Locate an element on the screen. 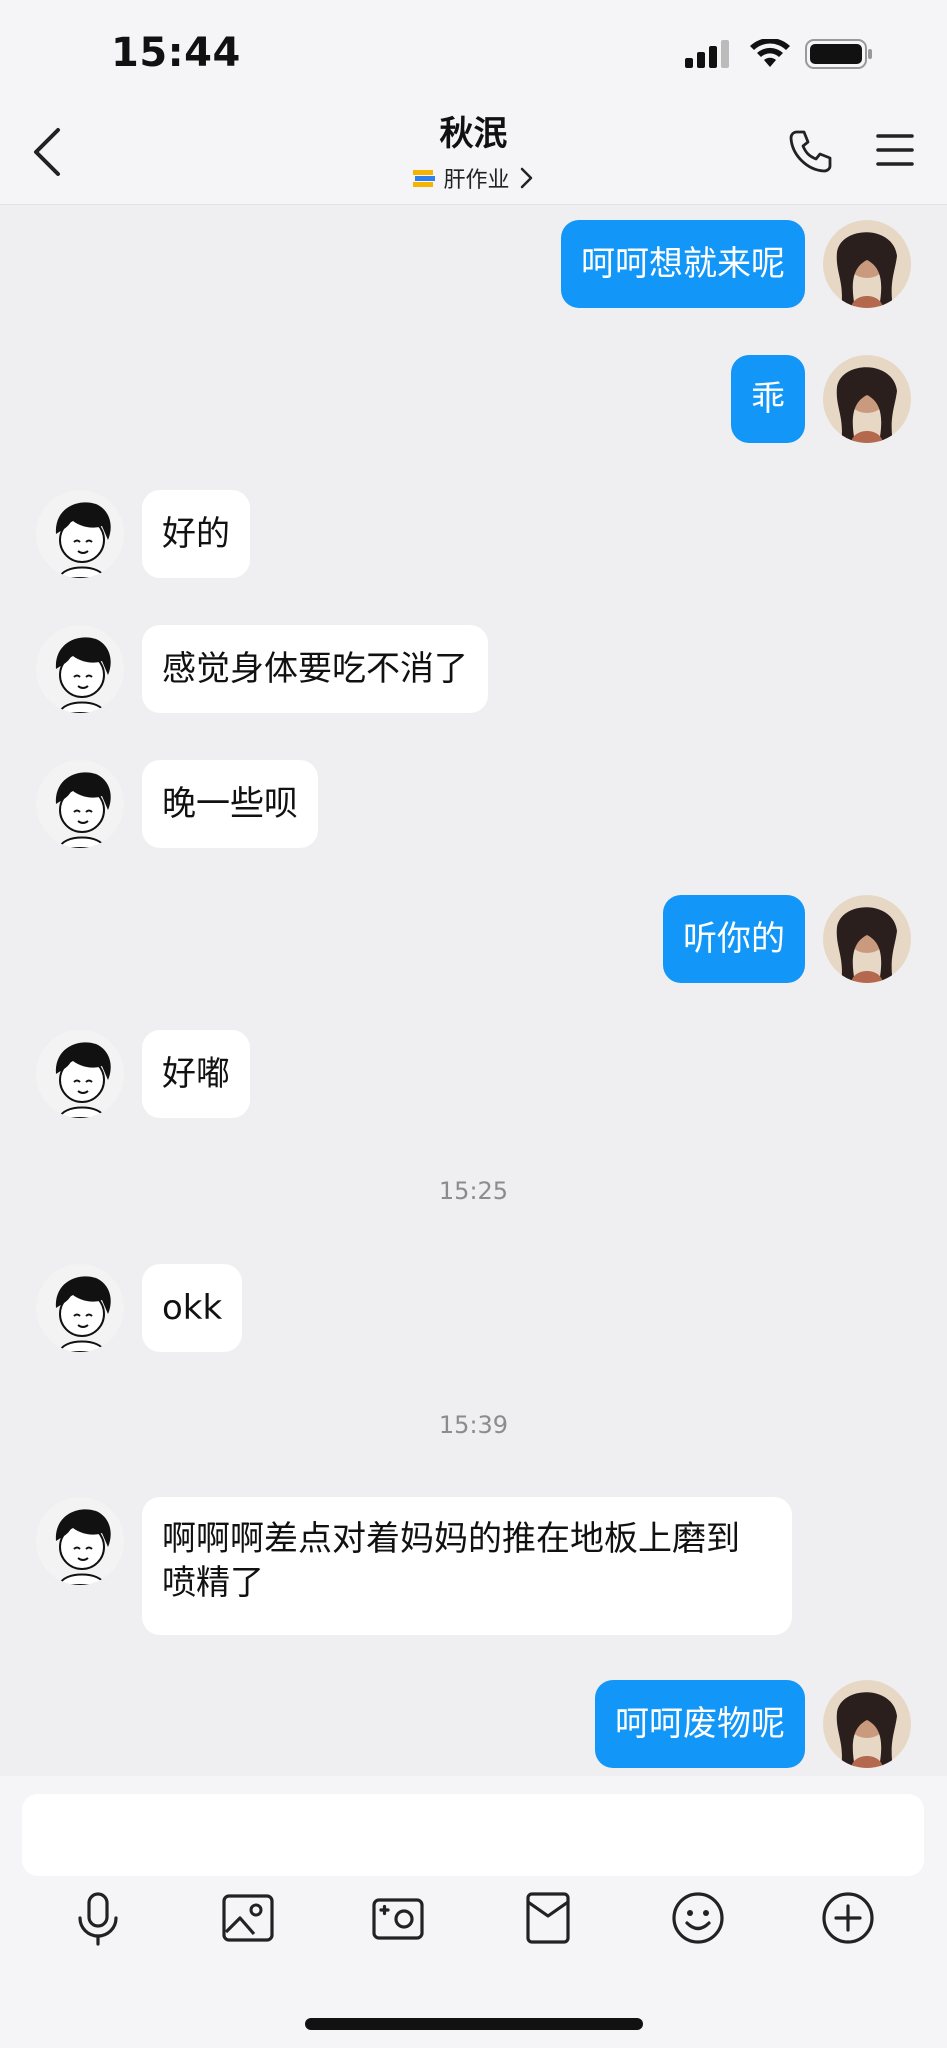  message-bubble: 啊啊啊差点对着妈妈的推在地板上磨到喷精了 is located at coordinates (467, 1566).